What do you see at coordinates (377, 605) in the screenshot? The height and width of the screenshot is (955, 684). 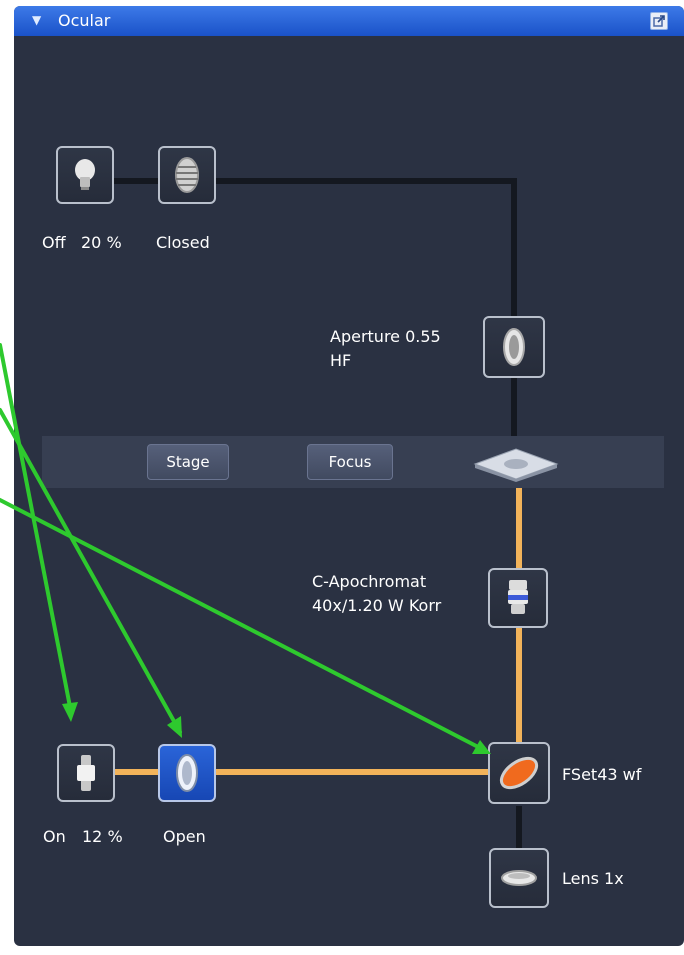 I see `objective-label-line2: 40x/1.20 W Korr` at bounding box center [377, 605].